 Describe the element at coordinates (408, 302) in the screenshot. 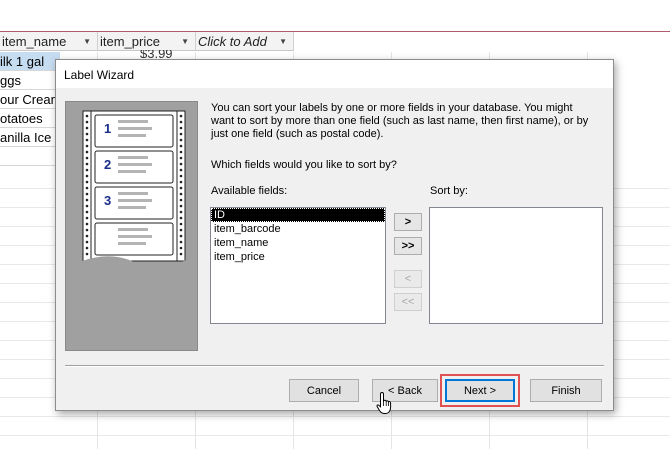

I see `remove-all-fields-button: <<` at that location.